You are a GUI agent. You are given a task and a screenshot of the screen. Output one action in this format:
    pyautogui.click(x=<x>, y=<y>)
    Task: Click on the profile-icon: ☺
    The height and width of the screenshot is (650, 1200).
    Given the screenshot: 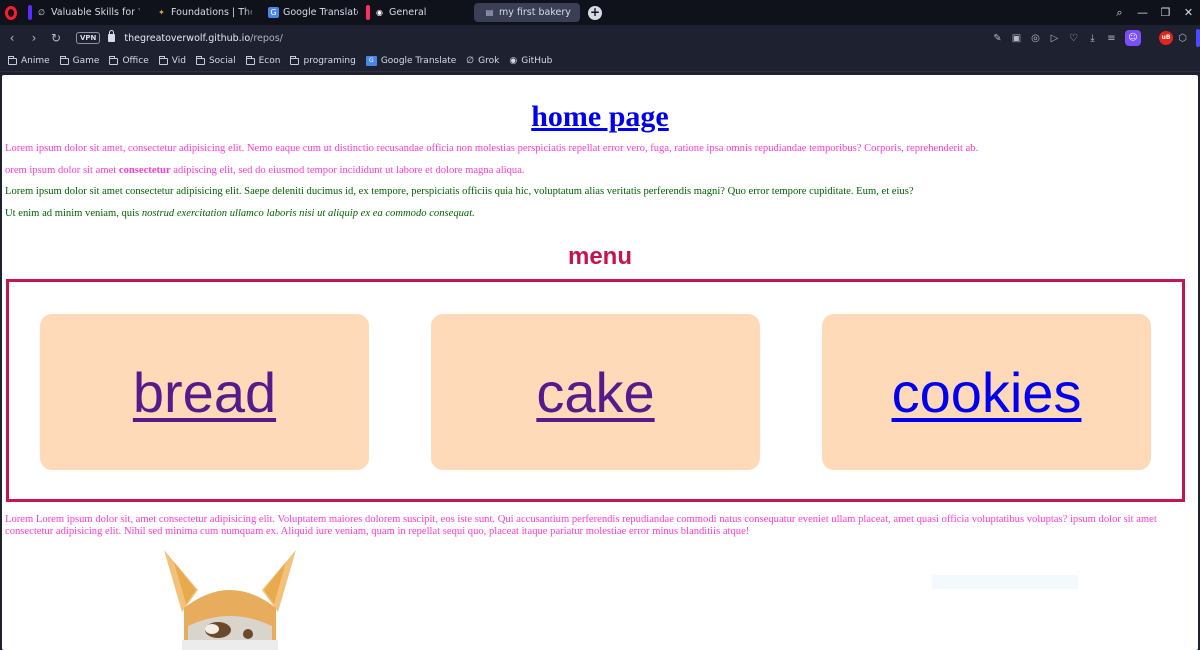 What is the action you would take?
    pyautogui.click(x=1133, y=38)
    